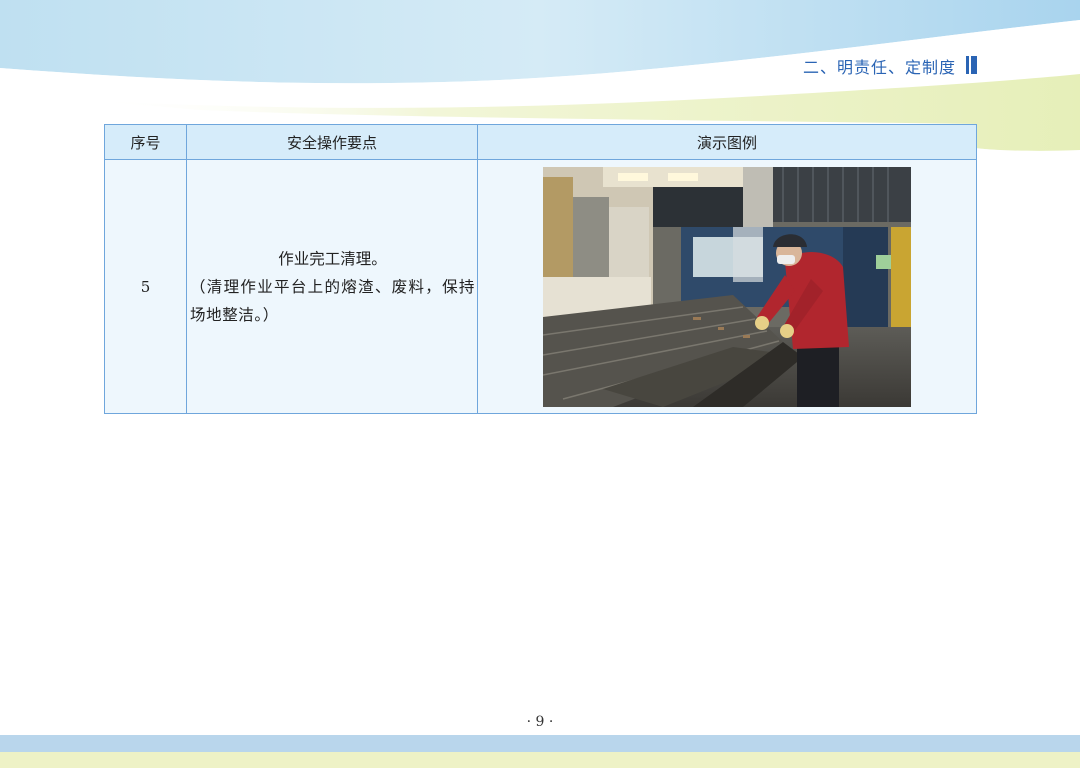  I want to click on row-key-point: 作业完工清理。 （清理作业平台上的熔渣、废料，保持场地整洁。）, so click(332, 286).